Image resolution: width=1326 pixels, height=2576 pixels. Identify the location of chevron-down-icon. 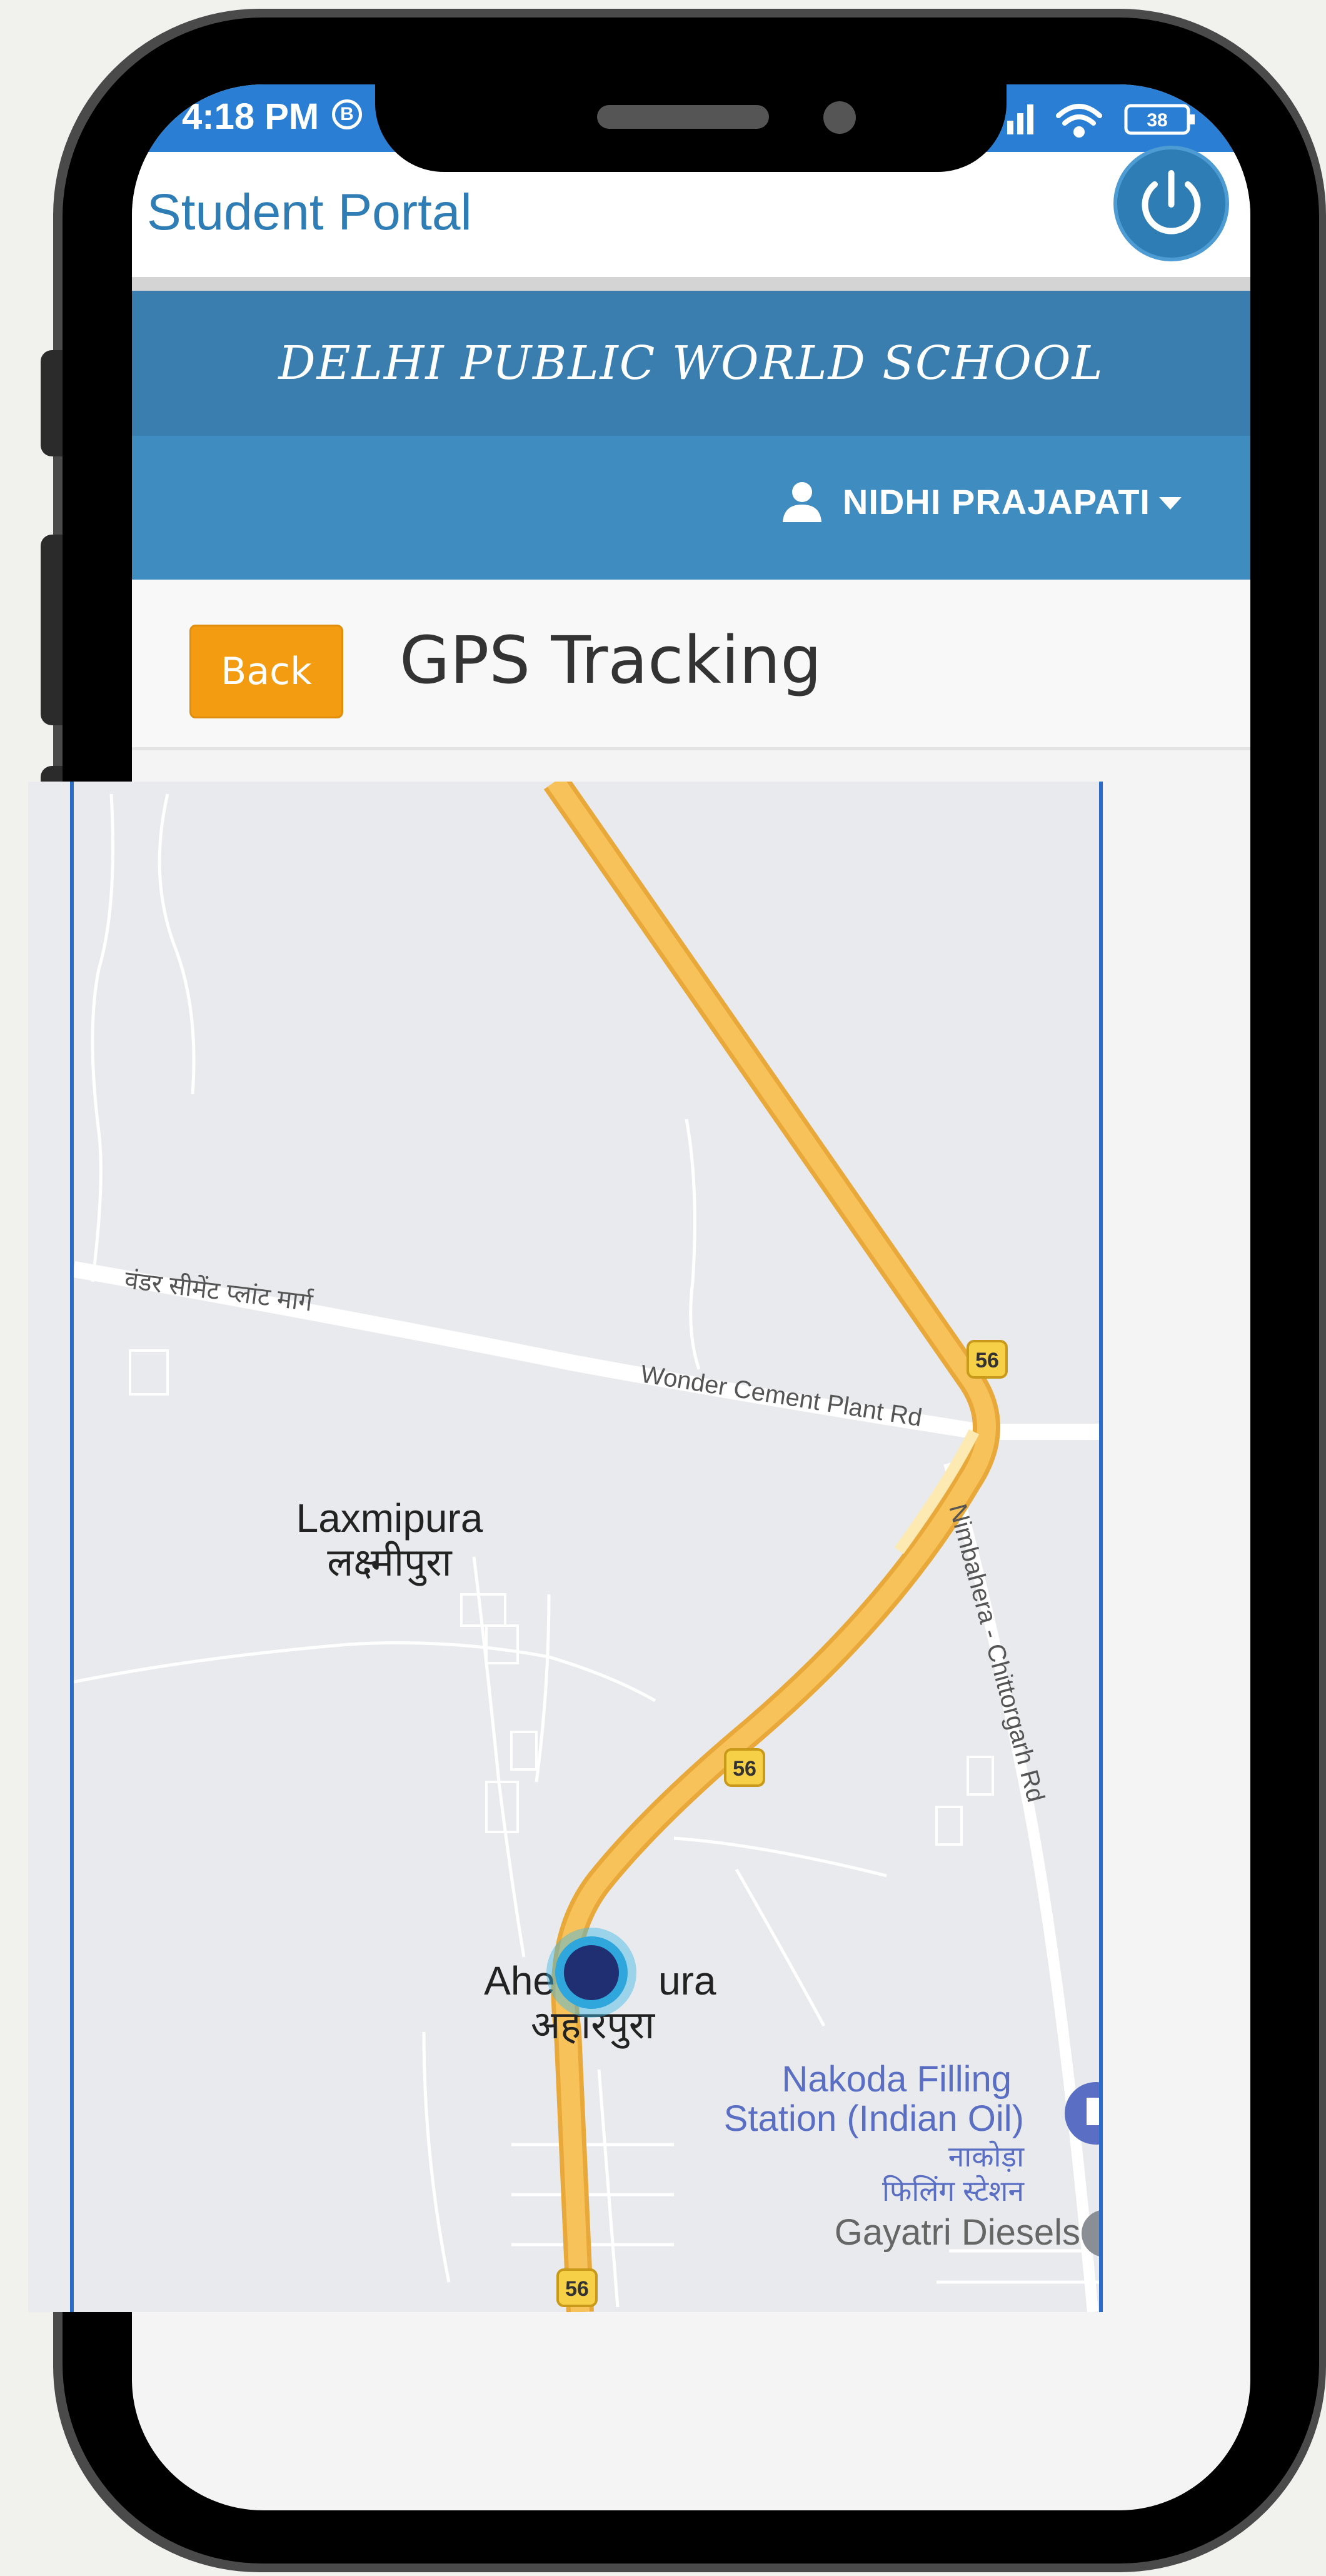
(1171, 503).